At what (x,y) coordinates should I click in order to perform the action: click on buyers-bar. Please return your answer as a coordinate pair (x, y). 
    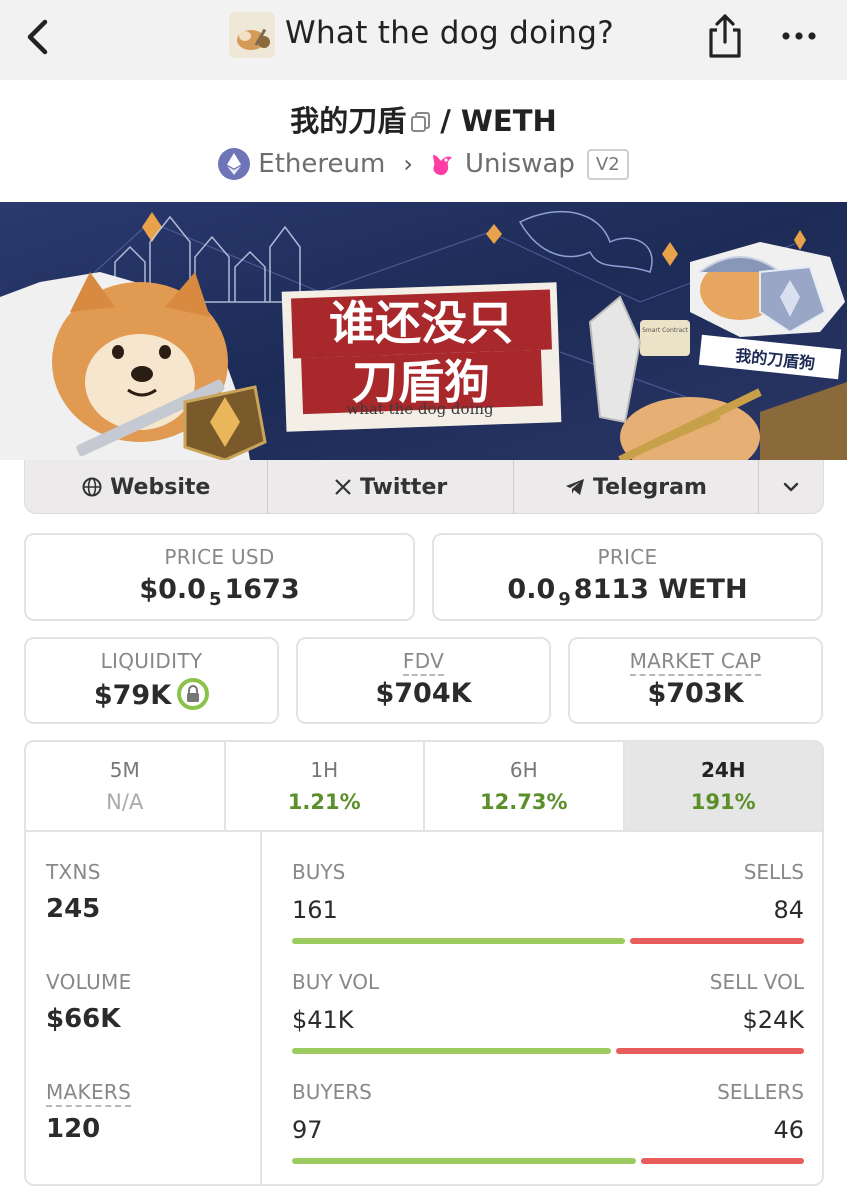
    Looking at the image, I should click on (464, 1161).